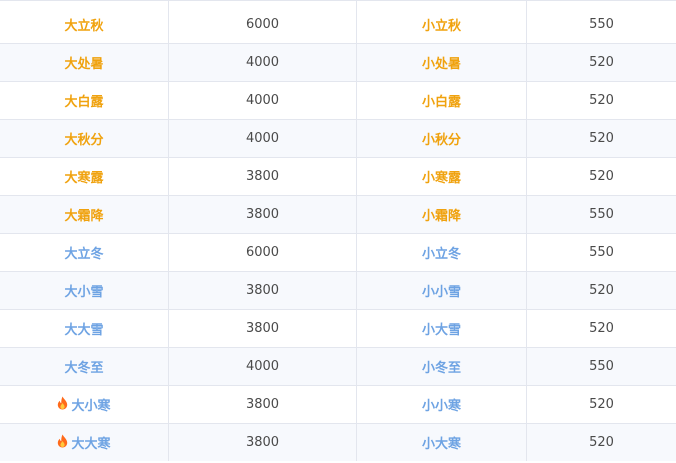  What do you see at coordinates (84, 140) in the screenshot?
I see `big-name: 大秋分` at bounding box center [84, 140].